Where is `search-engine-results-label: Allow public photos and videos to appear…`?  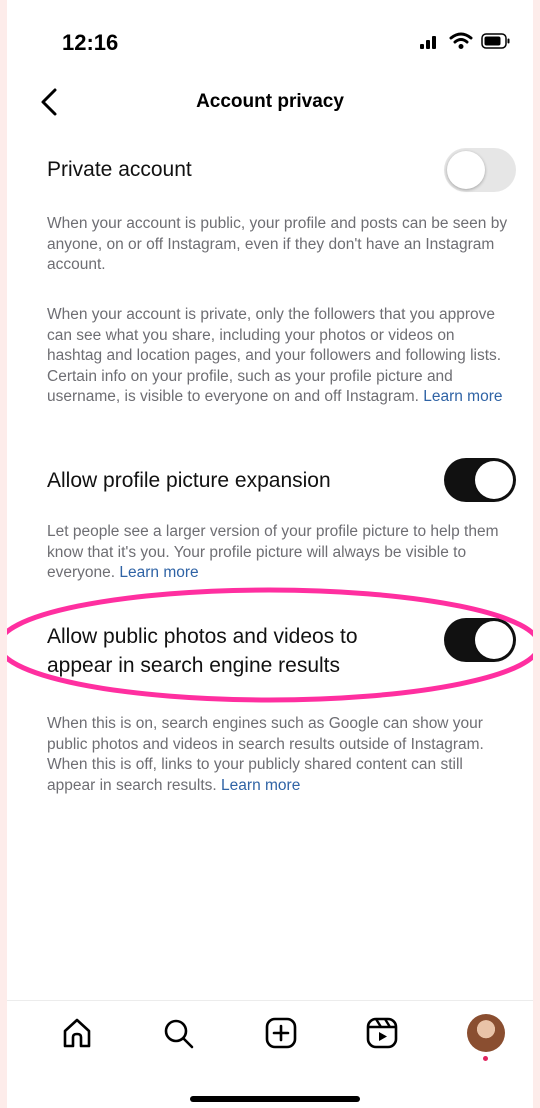 search-engine-results-label: Allow public photos and videos to appear… is located at coordinates (202, 651).